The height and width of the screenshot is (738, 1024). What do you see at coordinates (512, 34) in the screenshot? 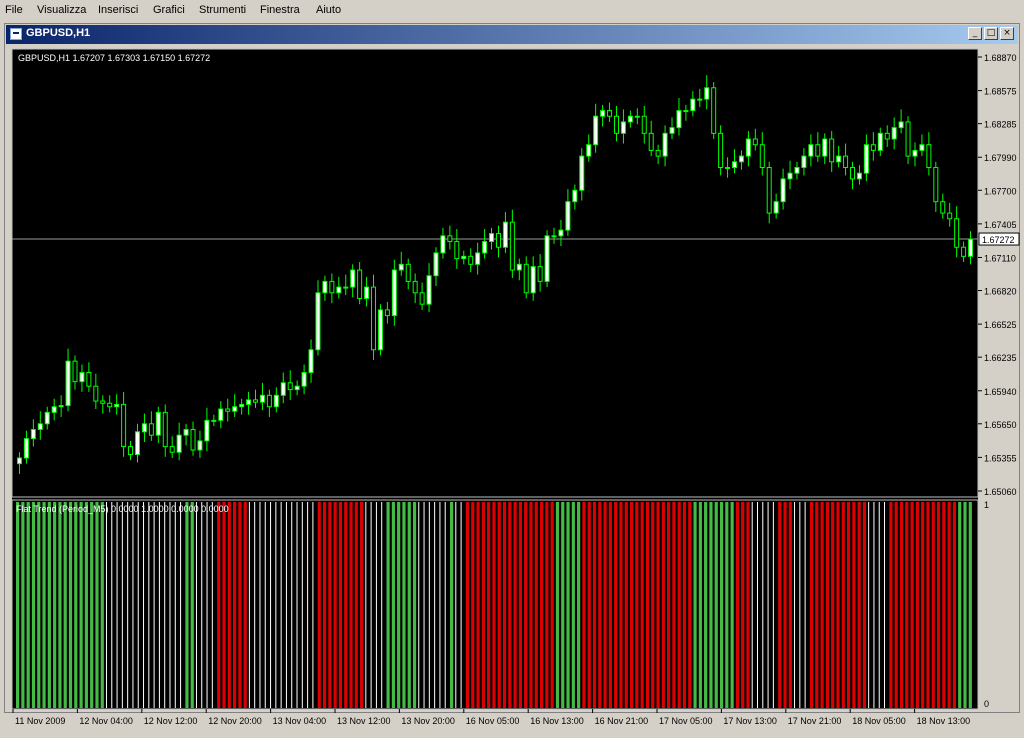
I see `window-titlebar: GBPUSD,H1 _ □ ×` at bounding box center [512, 34].